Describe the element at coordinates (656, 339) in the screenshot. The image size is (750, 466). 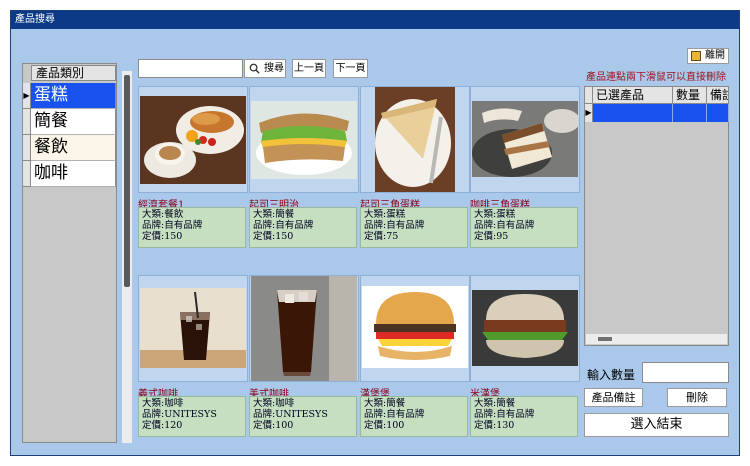
I see `grid-horizontal-scrollbar` at that location.